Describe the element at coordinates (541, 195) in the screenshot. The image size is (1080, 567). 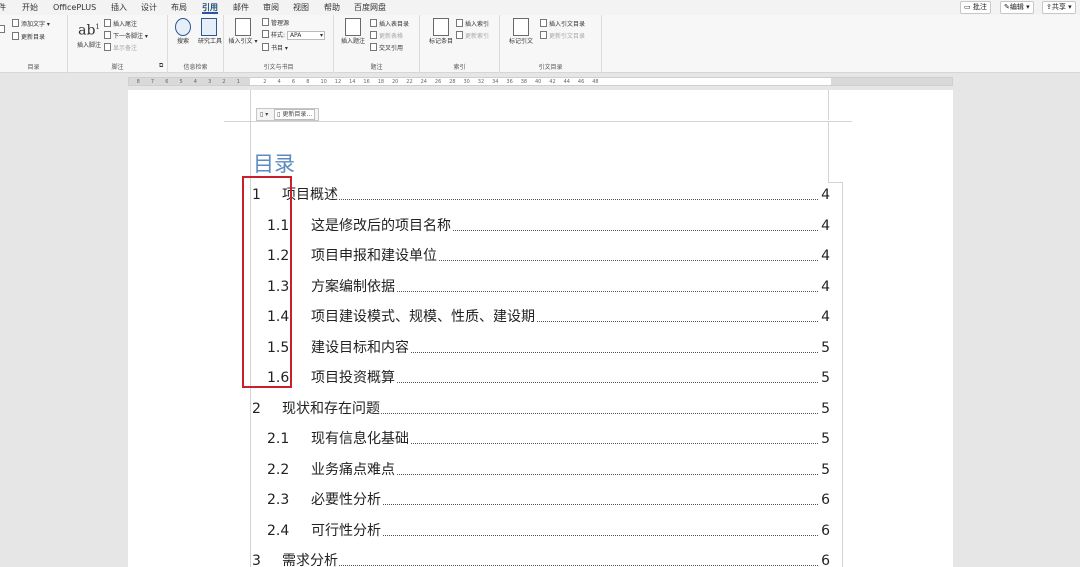
I see `toc-entry: 1 项目概述 4` at that location.